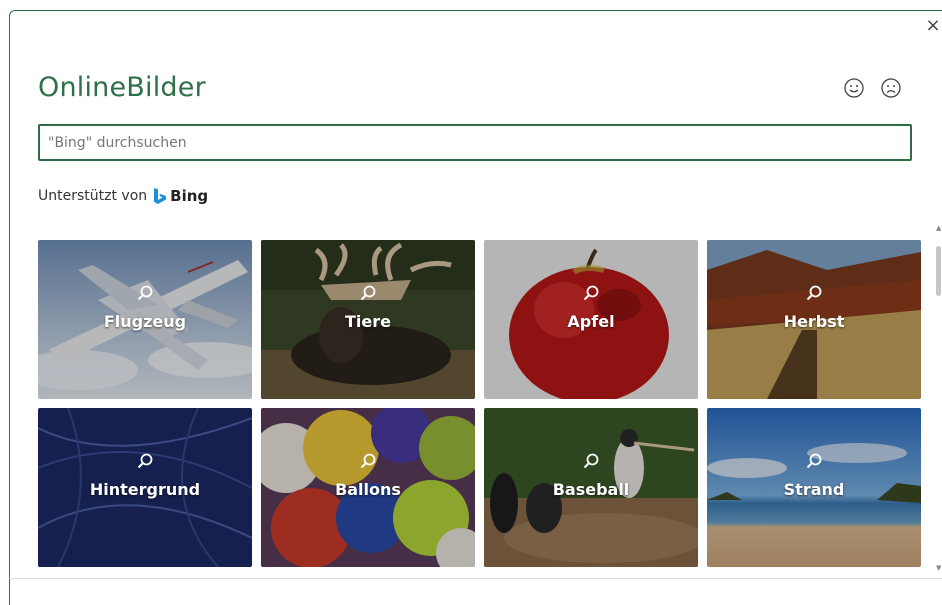 The image size is (942, 605). Describe the element at coordinates (475, 578) in the screenshot. I see `footer-divider` at that location.